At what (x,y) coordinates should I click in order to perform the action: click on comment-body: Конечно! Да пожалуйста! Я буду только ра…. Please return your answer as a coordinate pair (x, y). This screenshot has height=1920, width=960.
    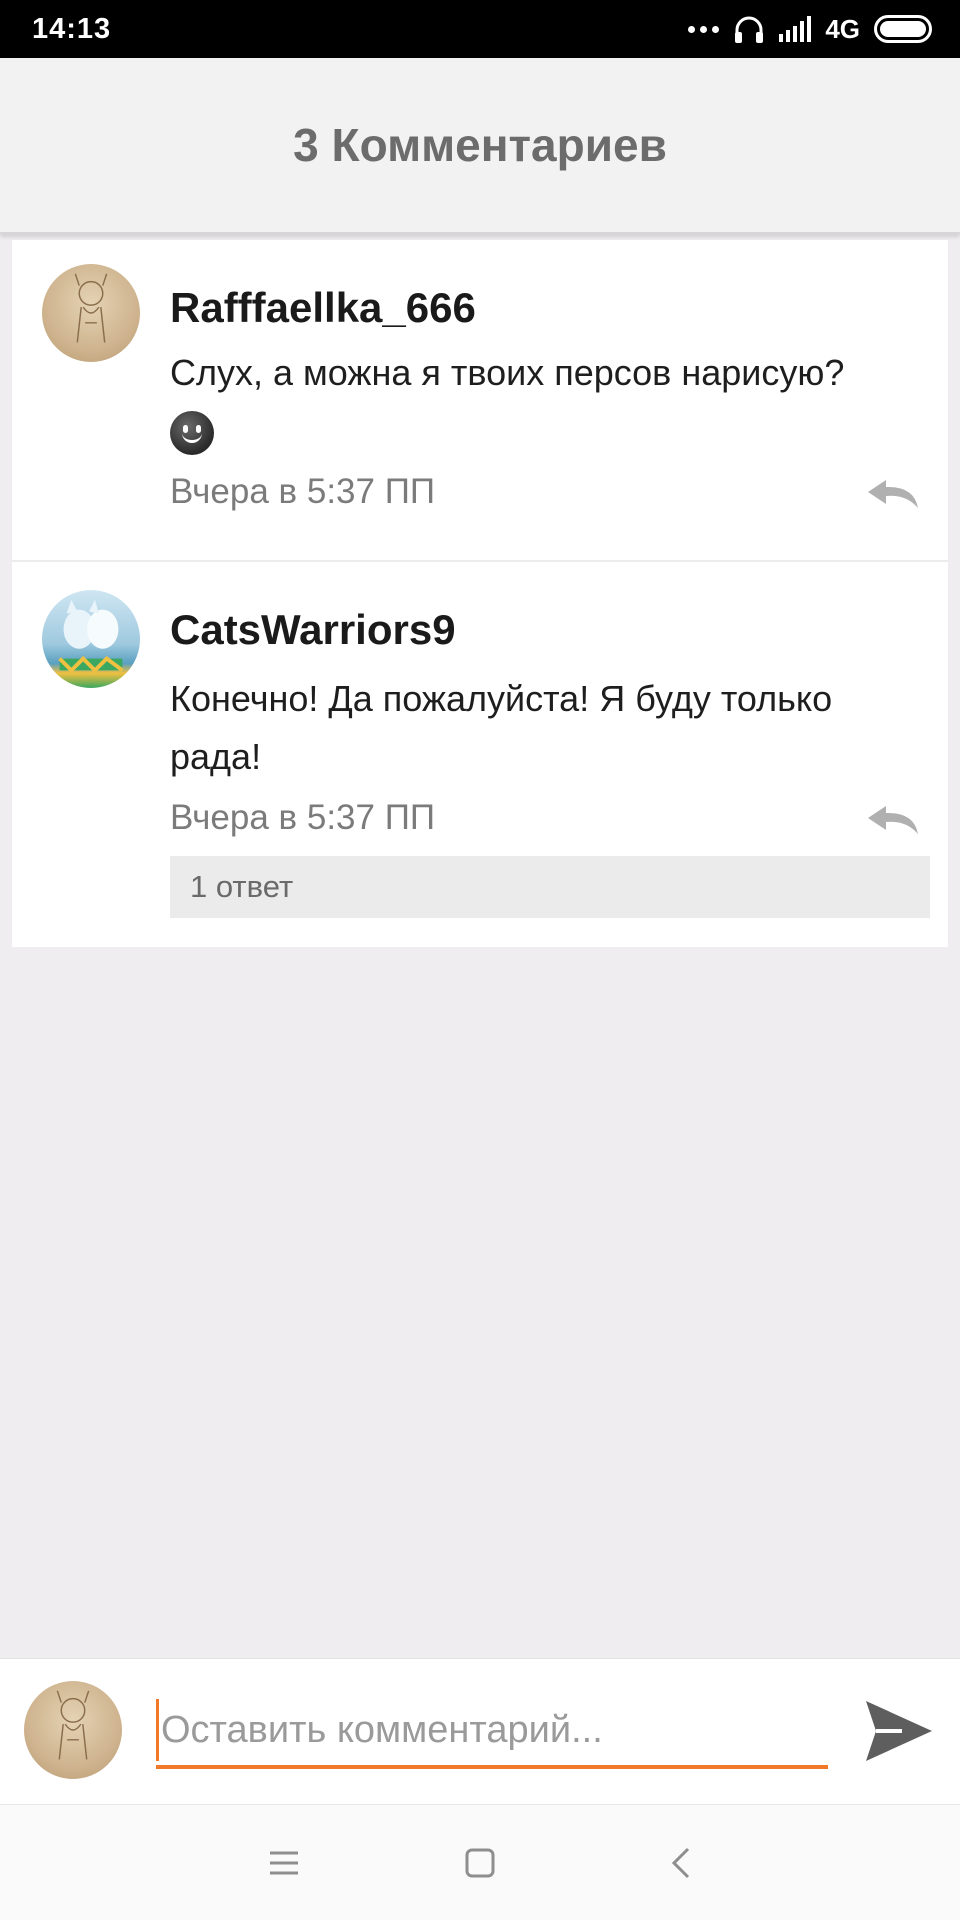
    Looking at the image, I should click on (501, 727).